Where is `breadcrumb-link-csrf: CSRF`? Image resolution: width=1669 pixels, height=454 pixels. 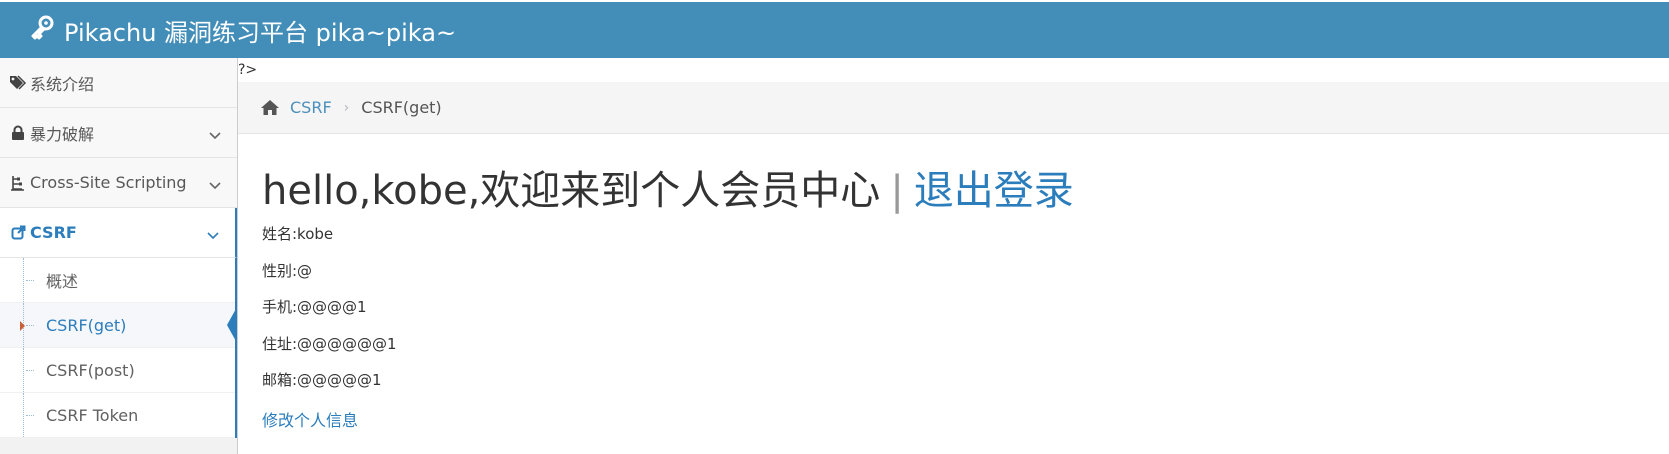 breadcrumb-link-csrf: CSRF is located at coordinates (311, 107).